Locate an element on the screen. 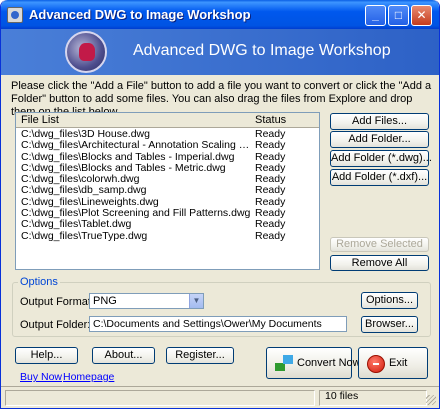 This screenshot has height=409, width=440. list-row: C:\dwg_files\Tablet.dwg Ready is located at coordinates (167, 224).